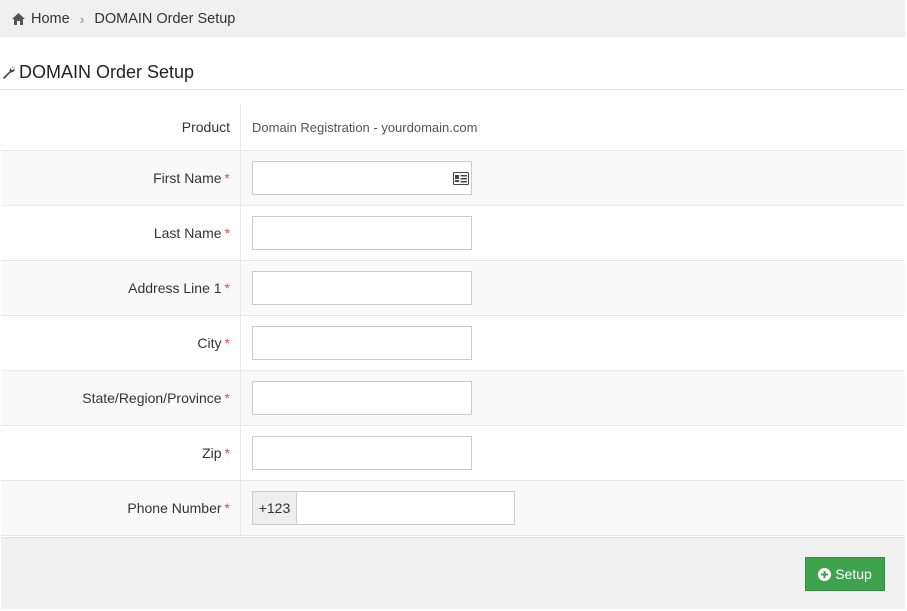 Image resolution: width=907 pixels, height=611 pixels. Describe the element at coordinates (152, 398) in the screenshot. I see `state-label: State/Region/Province` at that location.